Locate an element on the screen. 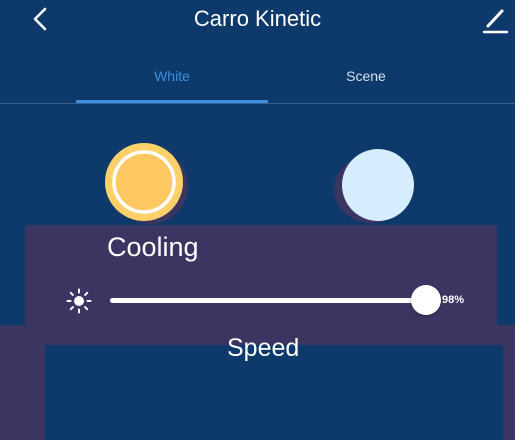 This screenshot has height=440, width=529. page-title: Carro Kinetic is located at coordinates (257, 18).